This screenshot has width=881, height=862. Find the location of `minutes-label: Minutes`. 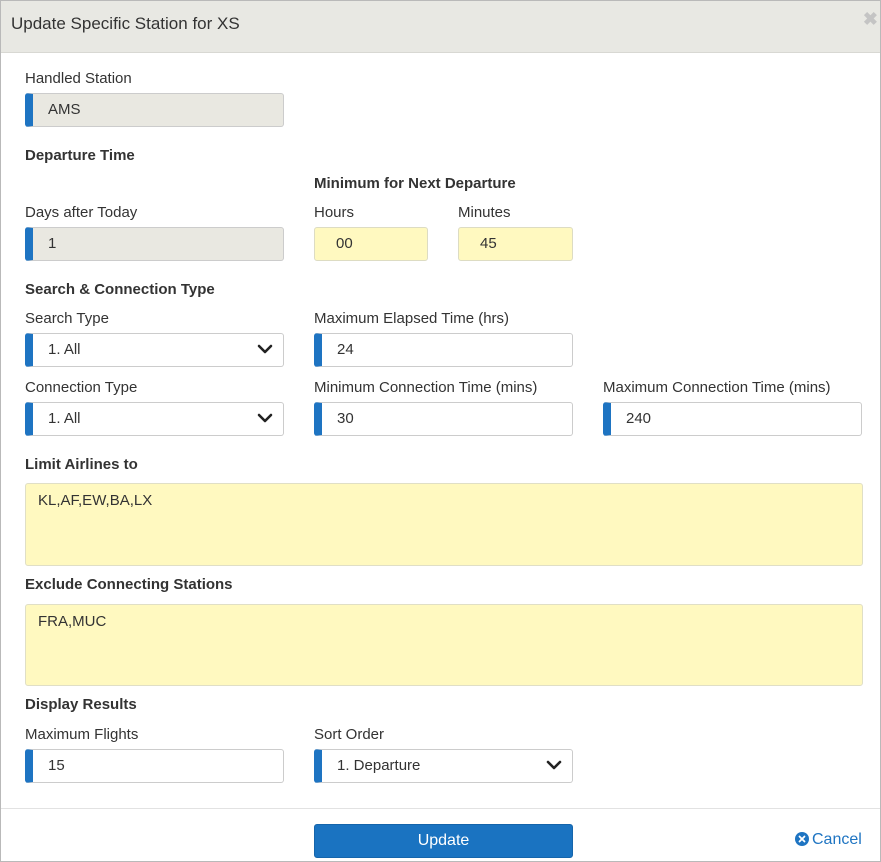

minutes-label: Minutes is located at coordinates (484, 212).